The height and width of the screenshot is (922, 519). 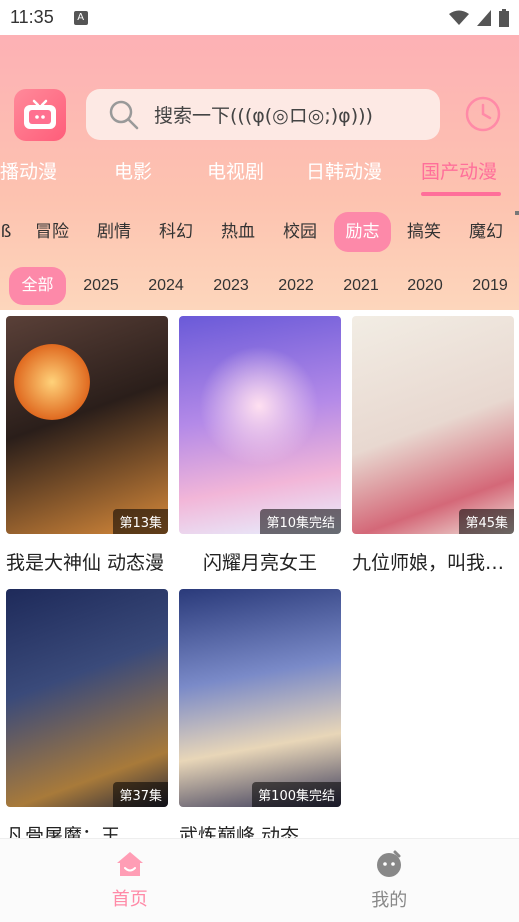 I want to click on genre-chip-comedy: 搞笑, so click(x=424, y=232).